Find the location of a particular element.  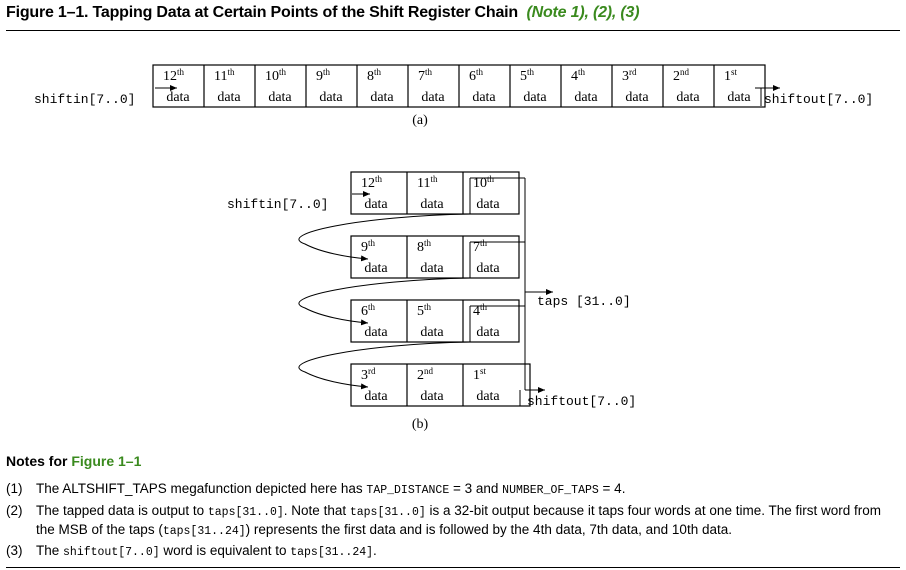

note-number: (1) is located at coordinates (14, 488).